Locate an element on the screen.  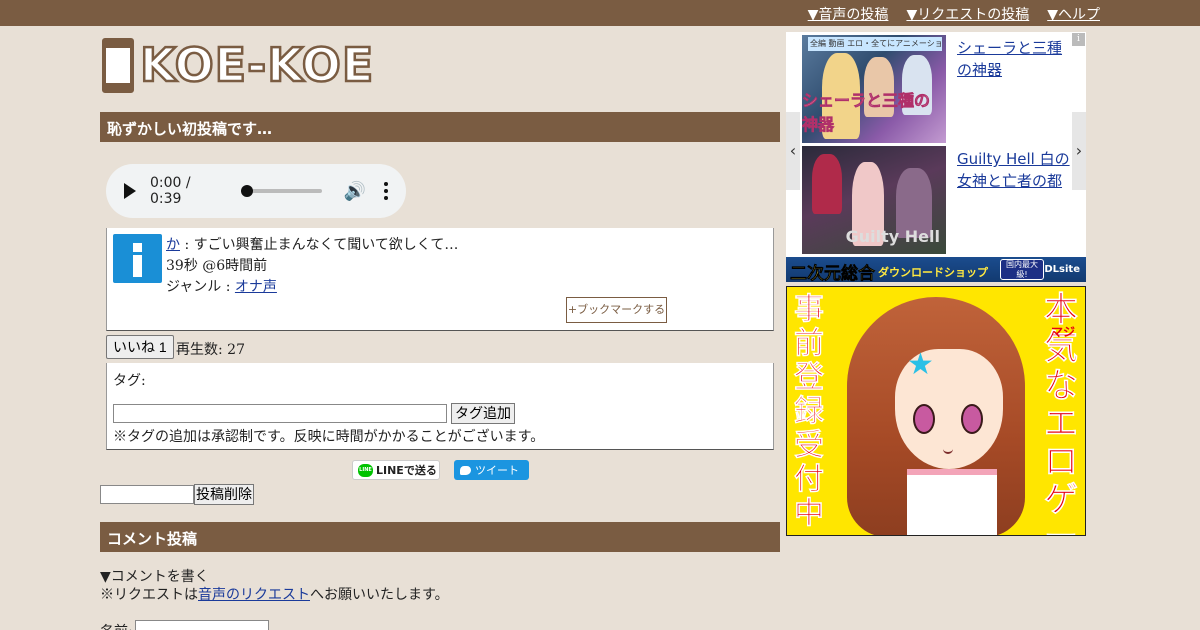
comment-section-title: コメント投稿 is located at coordinates (440, 537).